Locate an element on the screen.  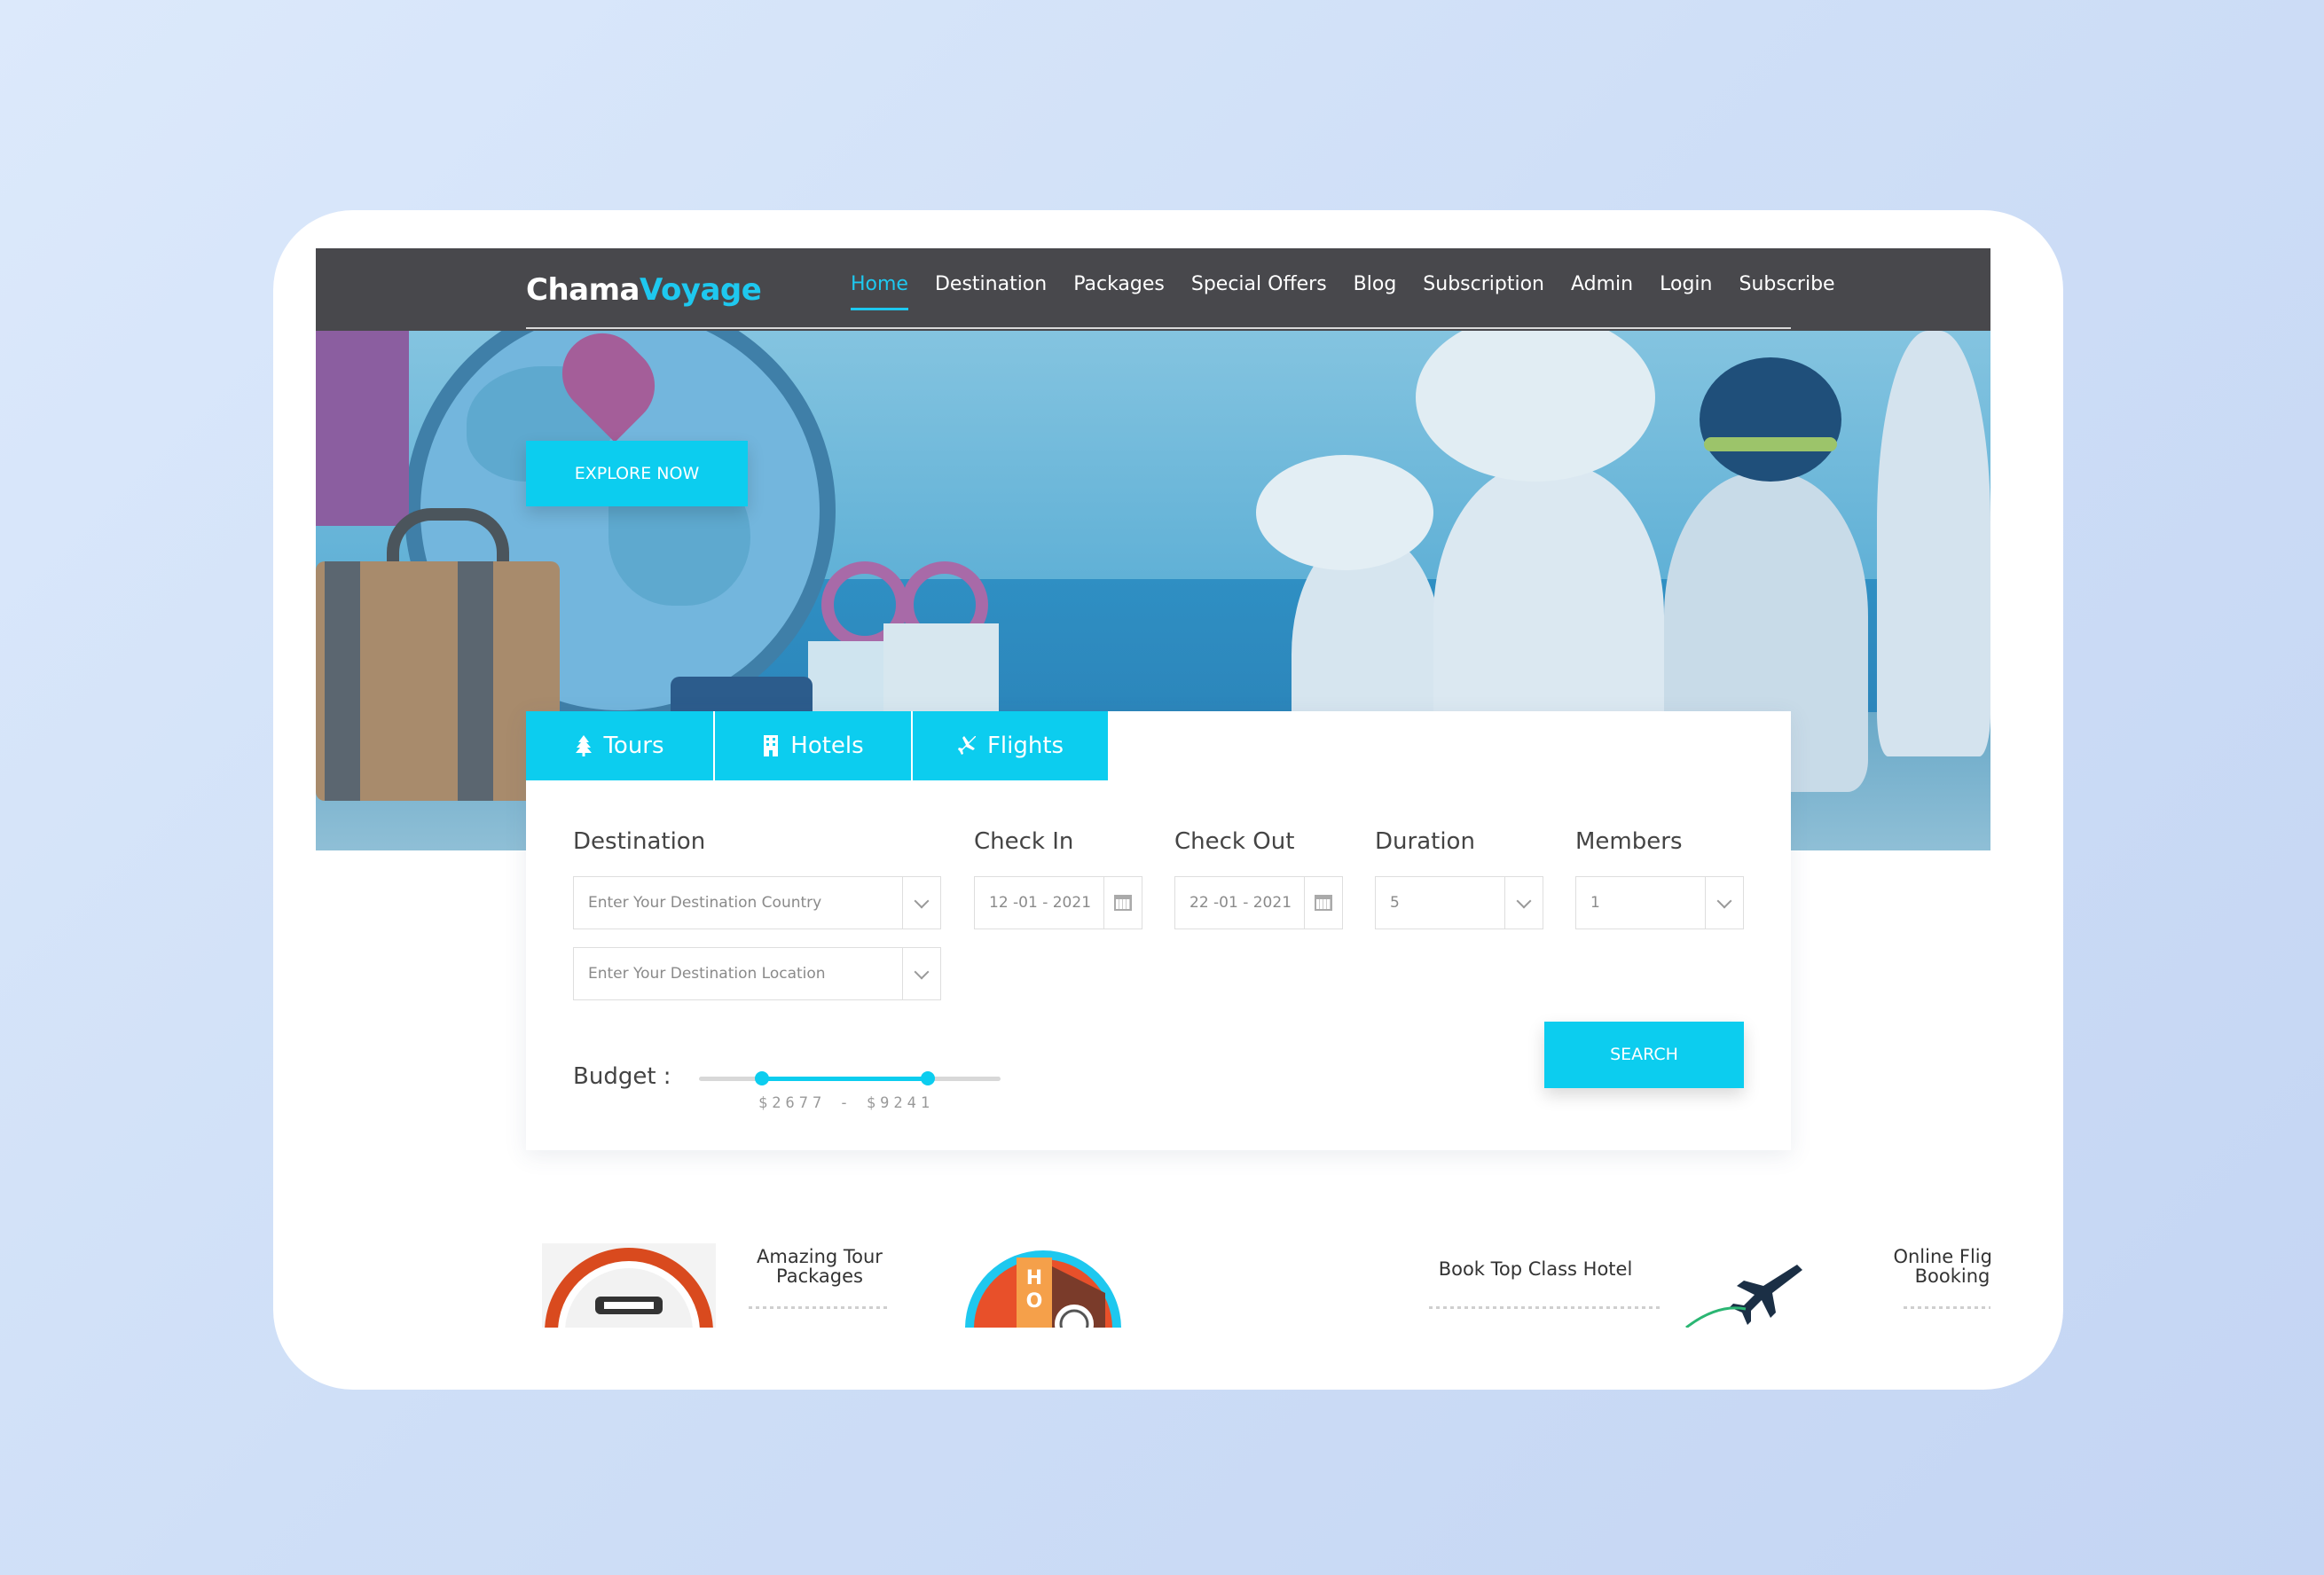
destination-country-select: Enter Your Destination Country is located at coordinates (757, 902).